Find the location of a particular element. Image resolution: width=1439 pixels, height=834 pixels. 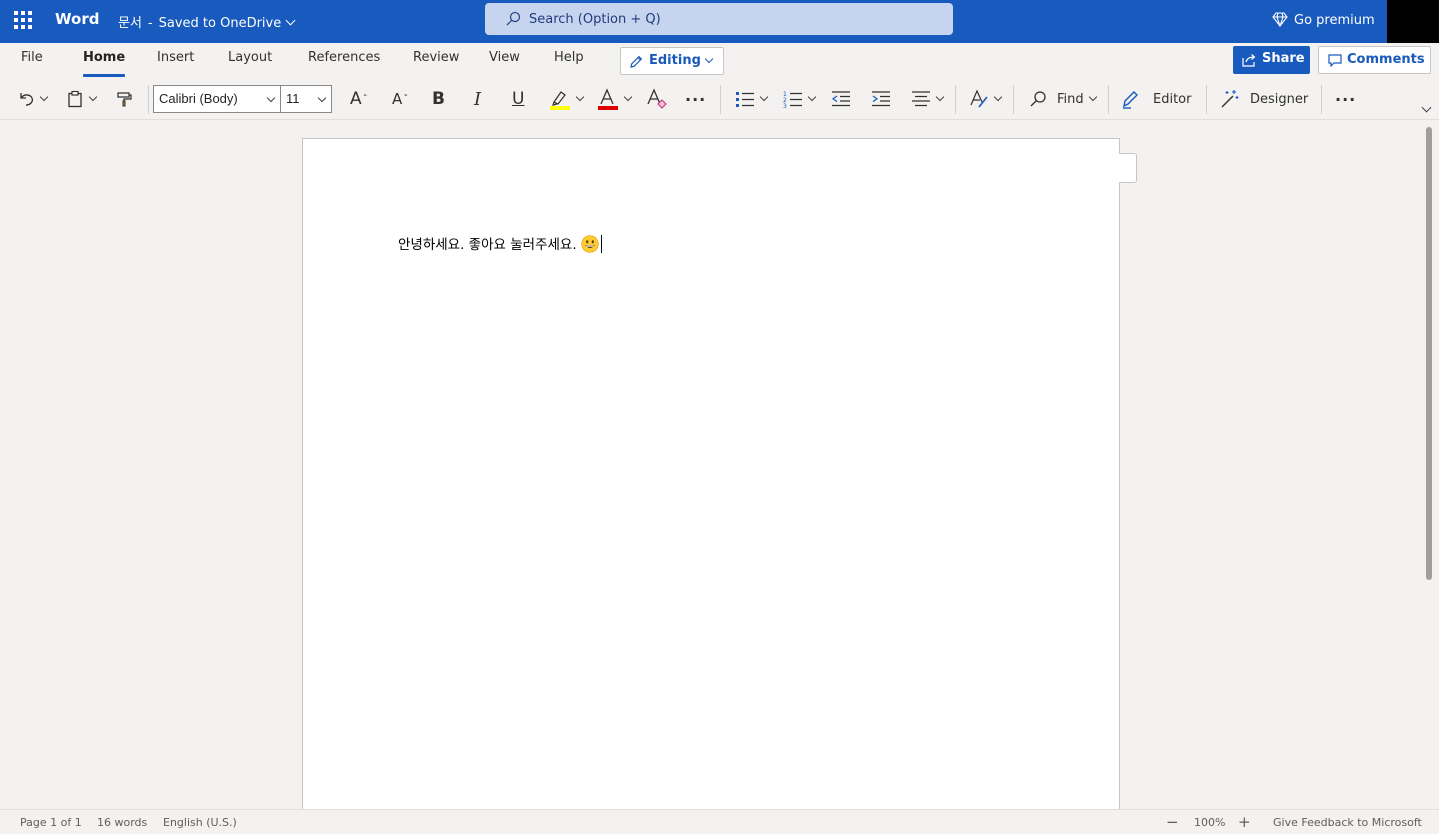

decrease-indent-button is located at coordinates (841, 99).